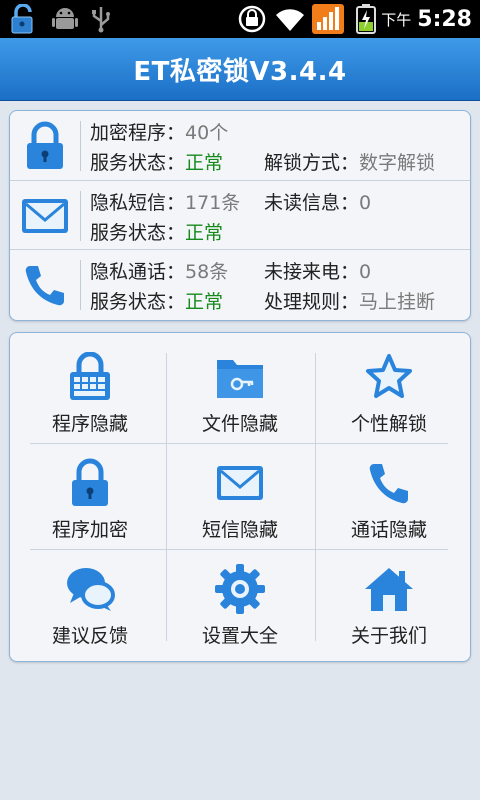 The width and height of the screenshot is (480, 800). What do you see at coordinates (312, 163) in the screenshot?
I see `unlock-method-label: 解锁方式：` at bounding box center [312, 163].